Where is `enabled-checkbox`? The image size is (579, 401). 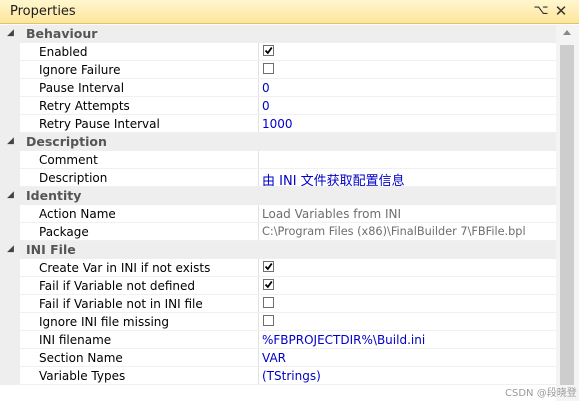
enabled-checkbox is located at coordinates (268, 50).